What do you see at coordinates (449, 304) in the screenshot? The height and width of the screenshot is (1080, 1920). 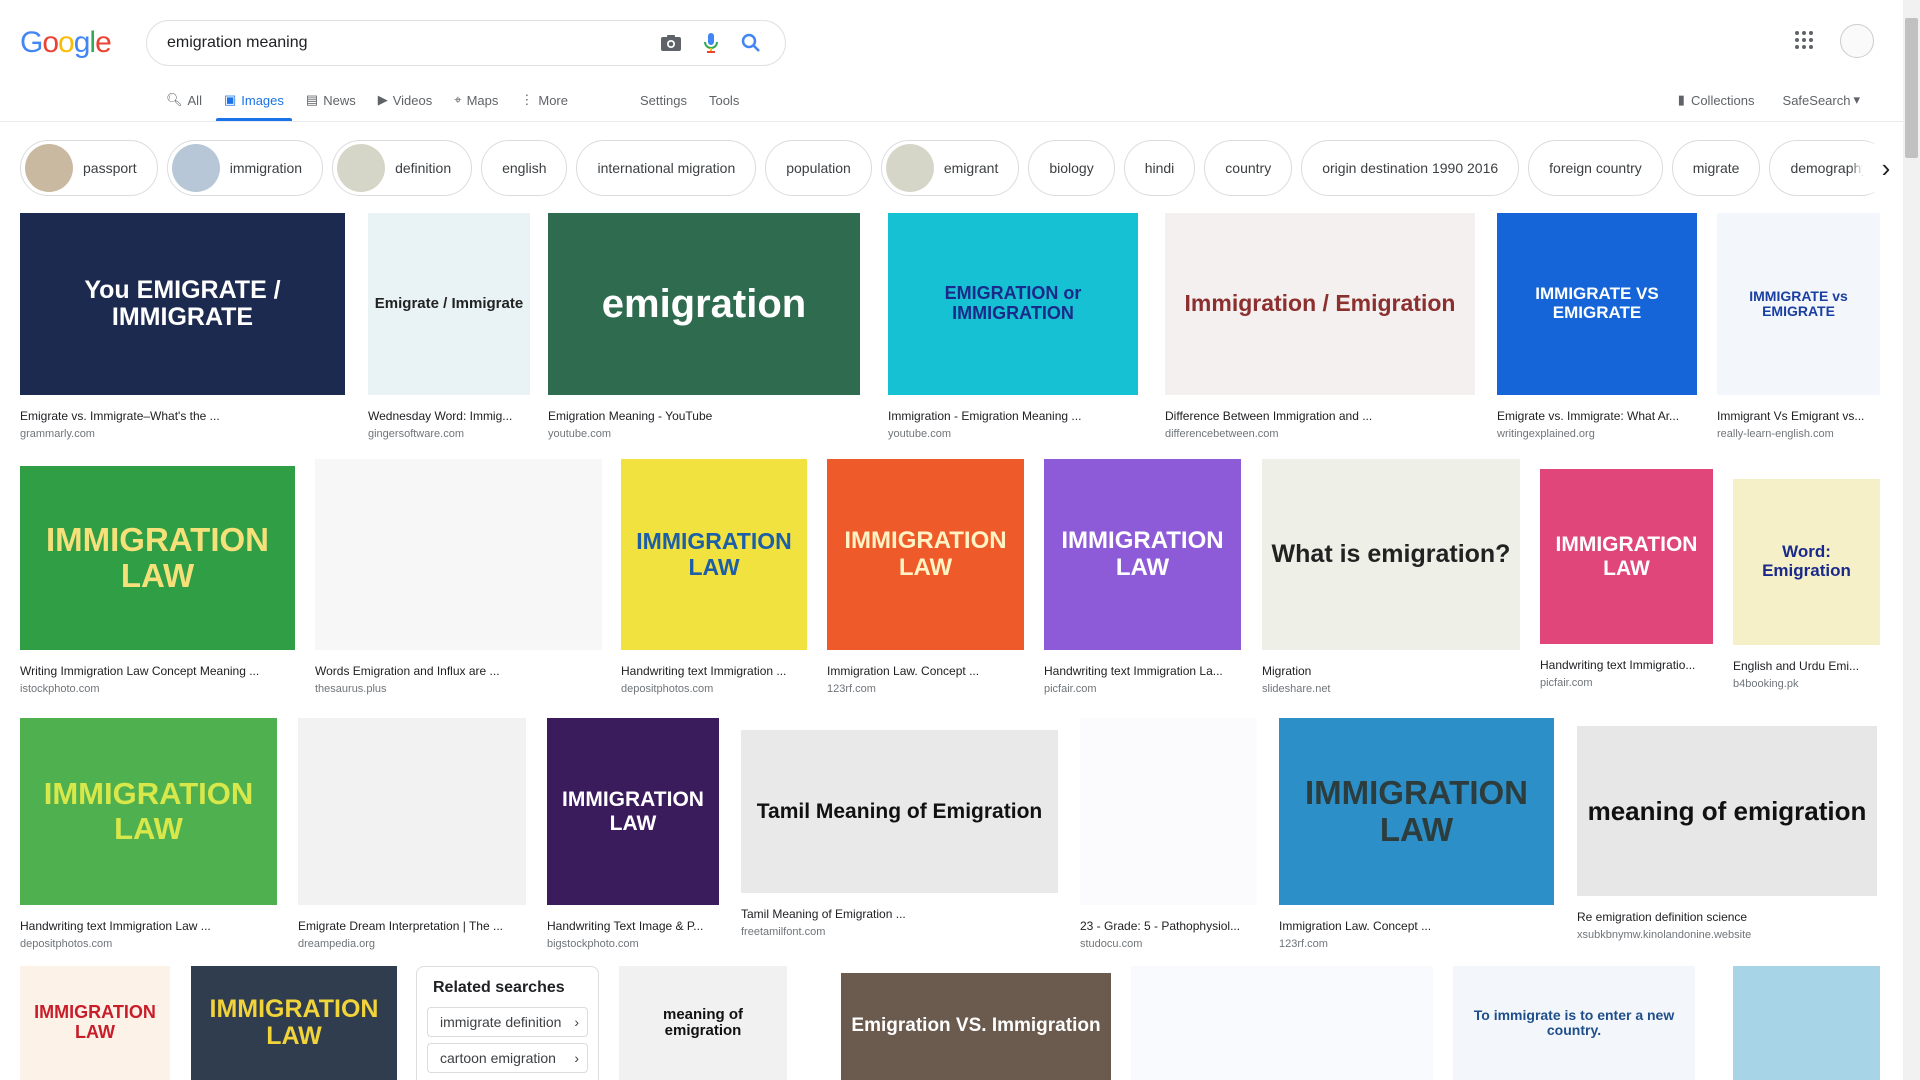 I see `result-thumbnail: Emigrate / Immigrate` at bounding box center [449, 304].